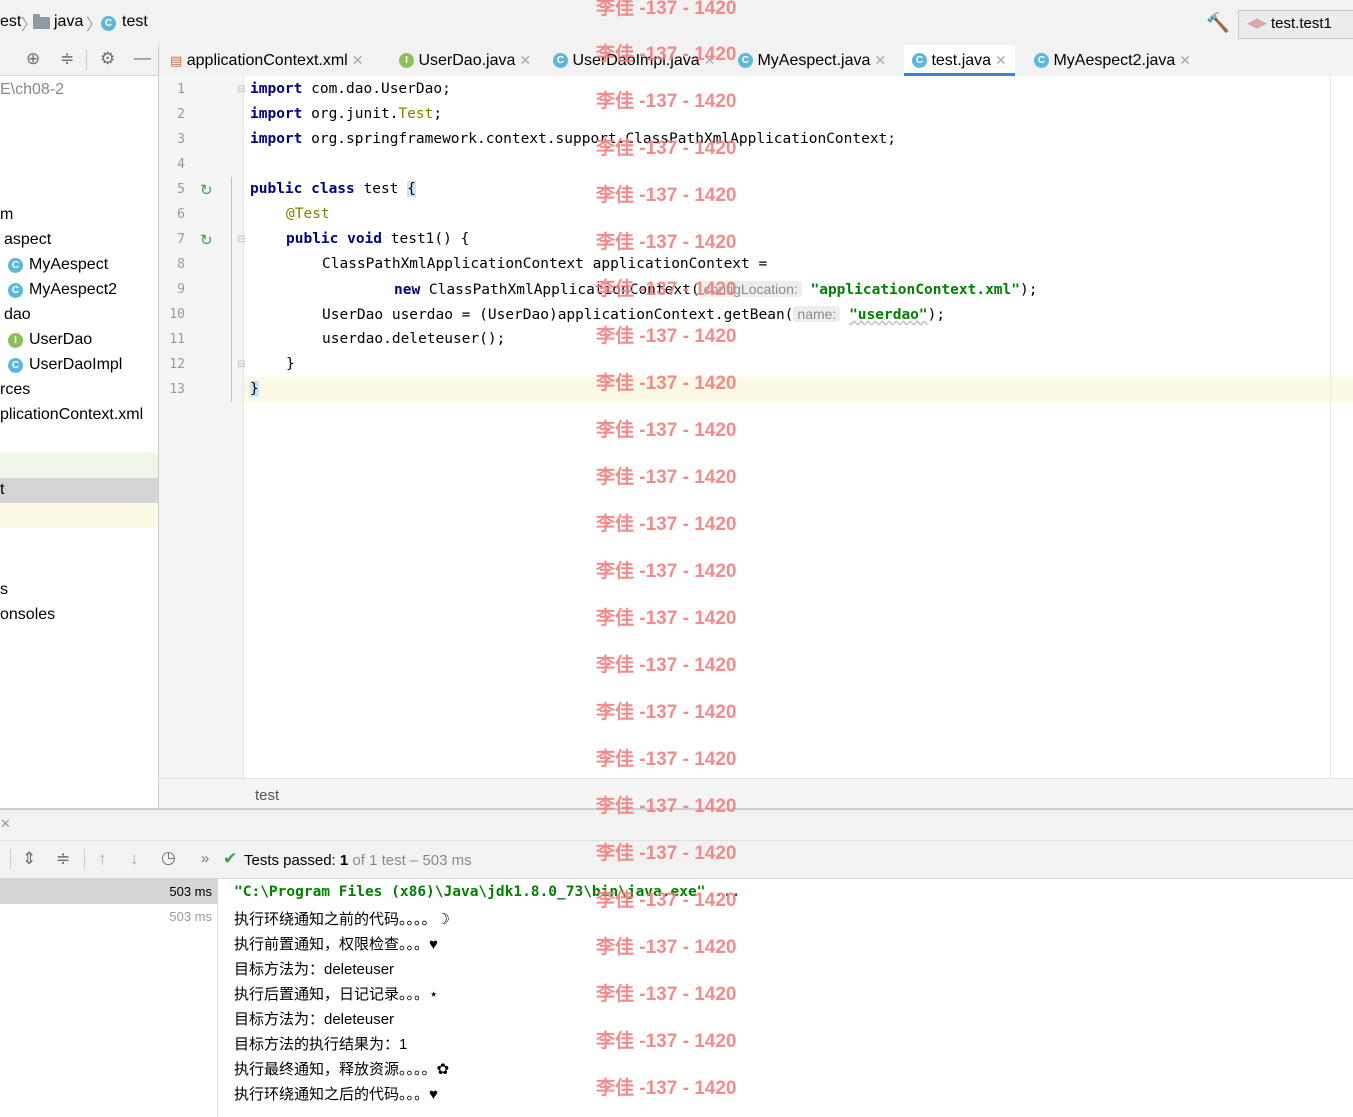 The width and height of the screenshot is (1353, 1117). I want to click on tree-item-test: t, so click(2, 489).